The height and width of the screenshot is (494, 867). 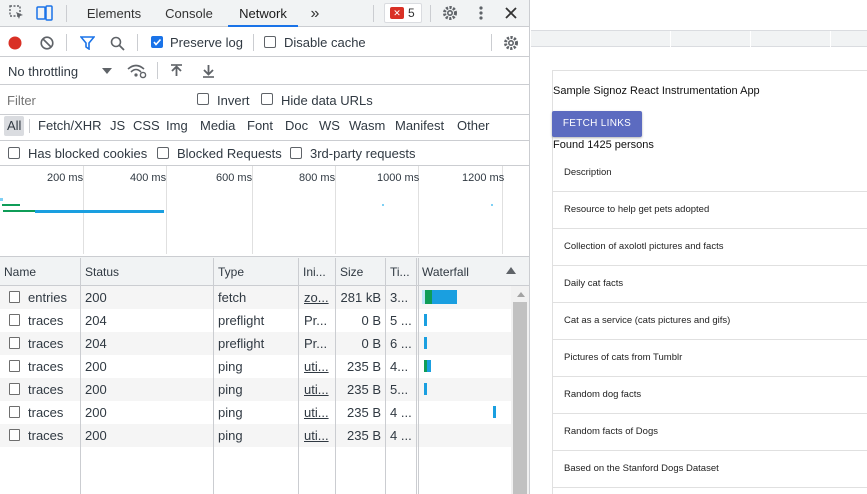 What do you see at coordinates (371, 343) in the screenshot?
I see `request-size: 0 B` at bounding box center [371, 343].